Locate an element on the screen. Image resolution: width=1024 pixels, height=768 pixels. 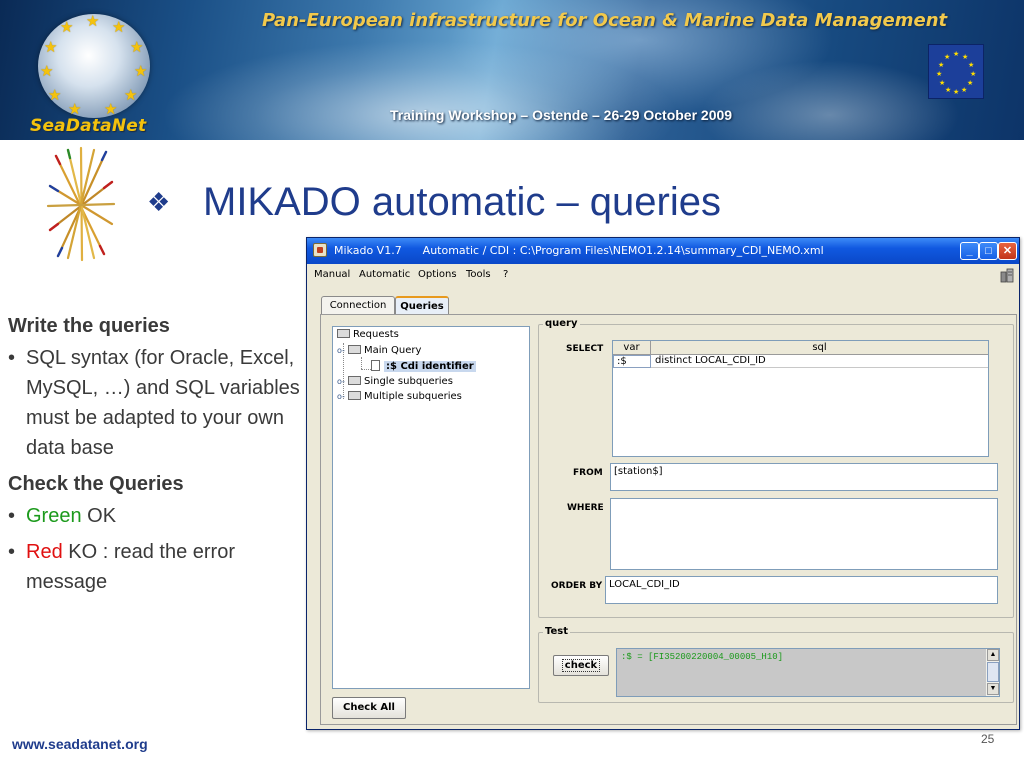
tree-node-single-subqueries: o- Single subqueries is located at coordinates (395, 381).